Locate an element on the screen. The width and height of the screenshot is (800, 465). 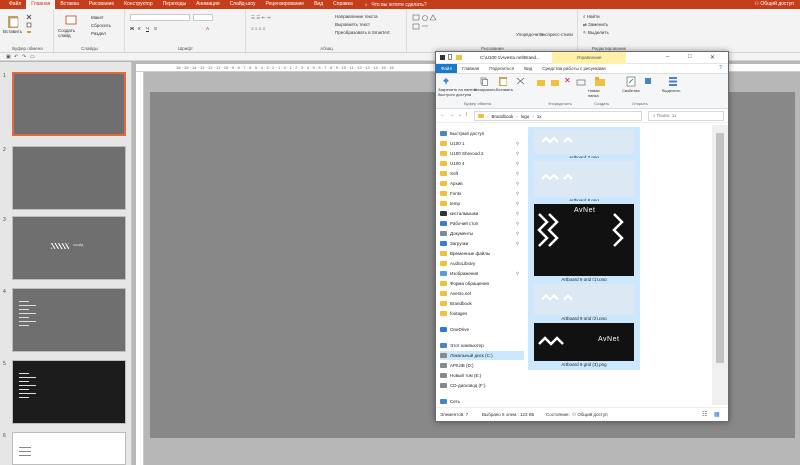
folder-qat-icon is located at coordinates (459, 57).